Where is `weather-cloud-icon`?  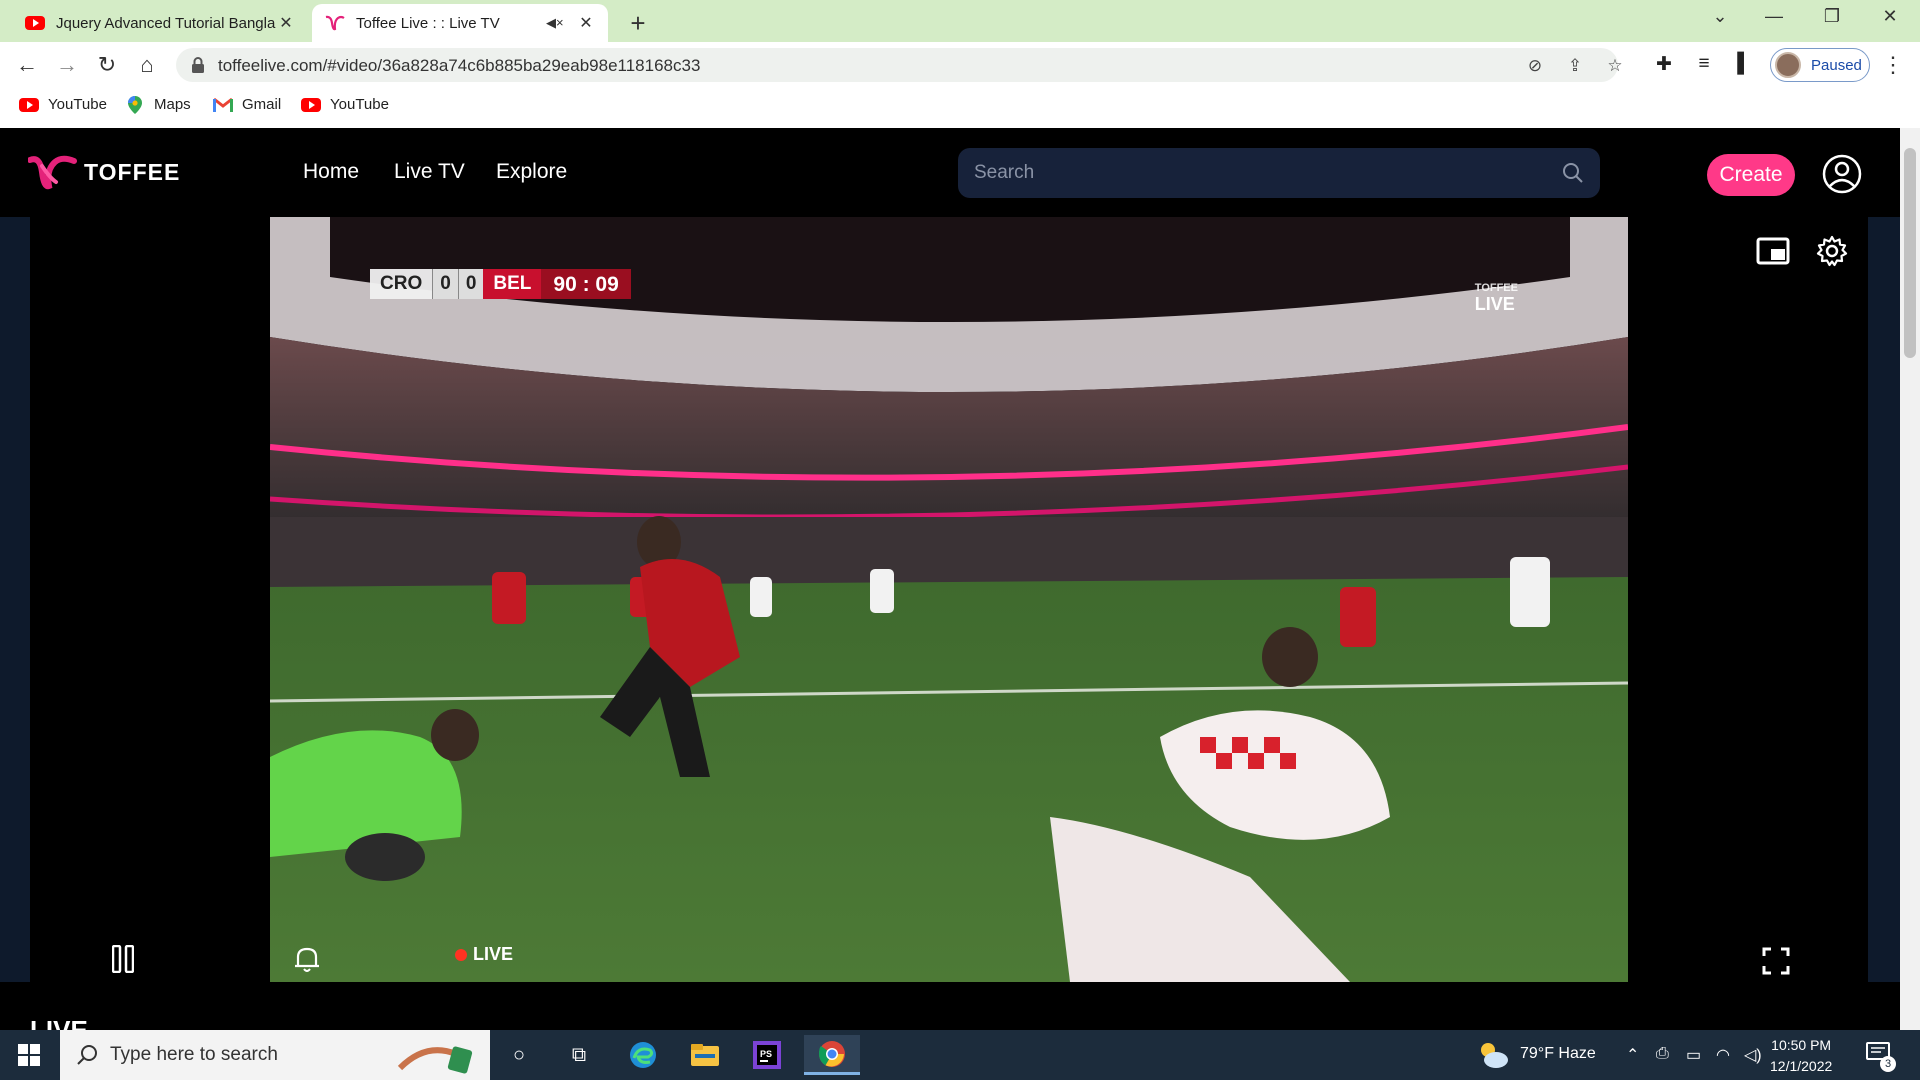 weather-cloud-icon is located at coordinates (1493, 1055).